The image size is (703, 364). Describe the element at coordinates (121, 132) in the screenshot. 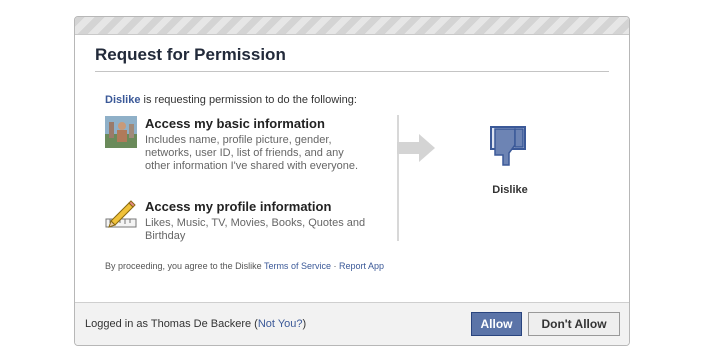

I see `profile-photo-icon` at that location.